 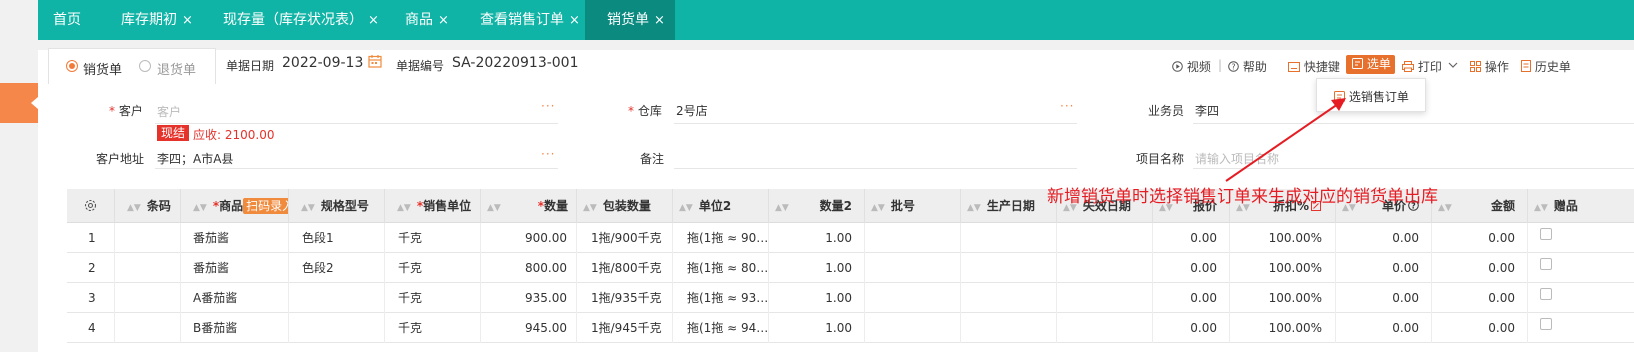 What do you see at coordinates (91, 206) in the screenshot?
I see `column-settings` at bounding box center [91, 206].